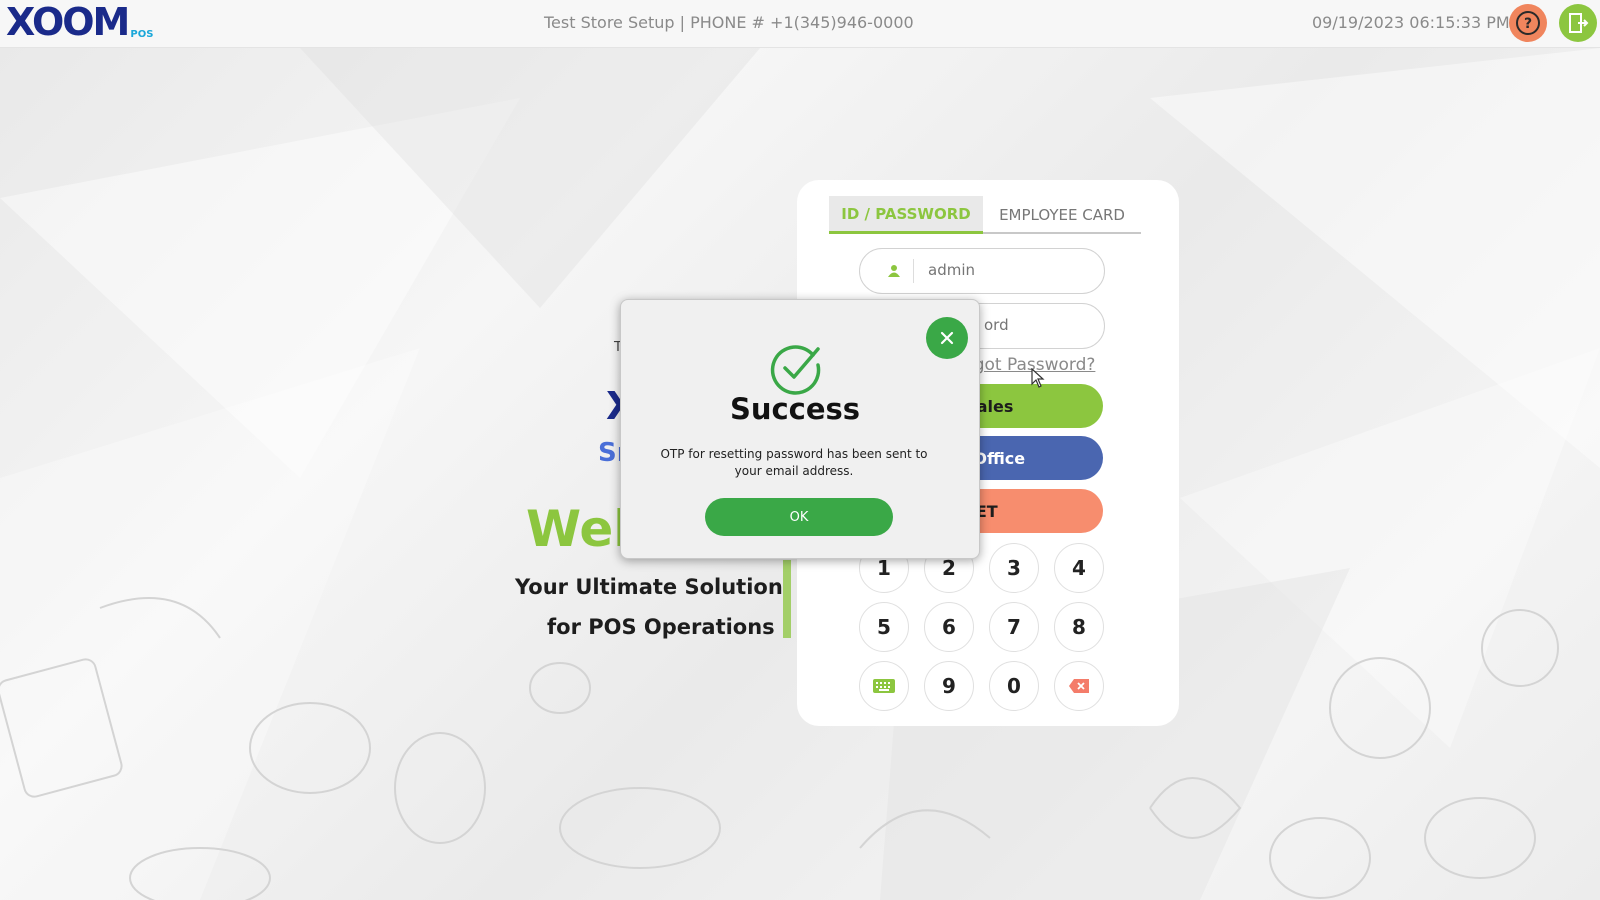 The height and width of the screenshot is (900, 1600). I want to click on xoom-pos-logo: XOOM POS, so click(79, 22).